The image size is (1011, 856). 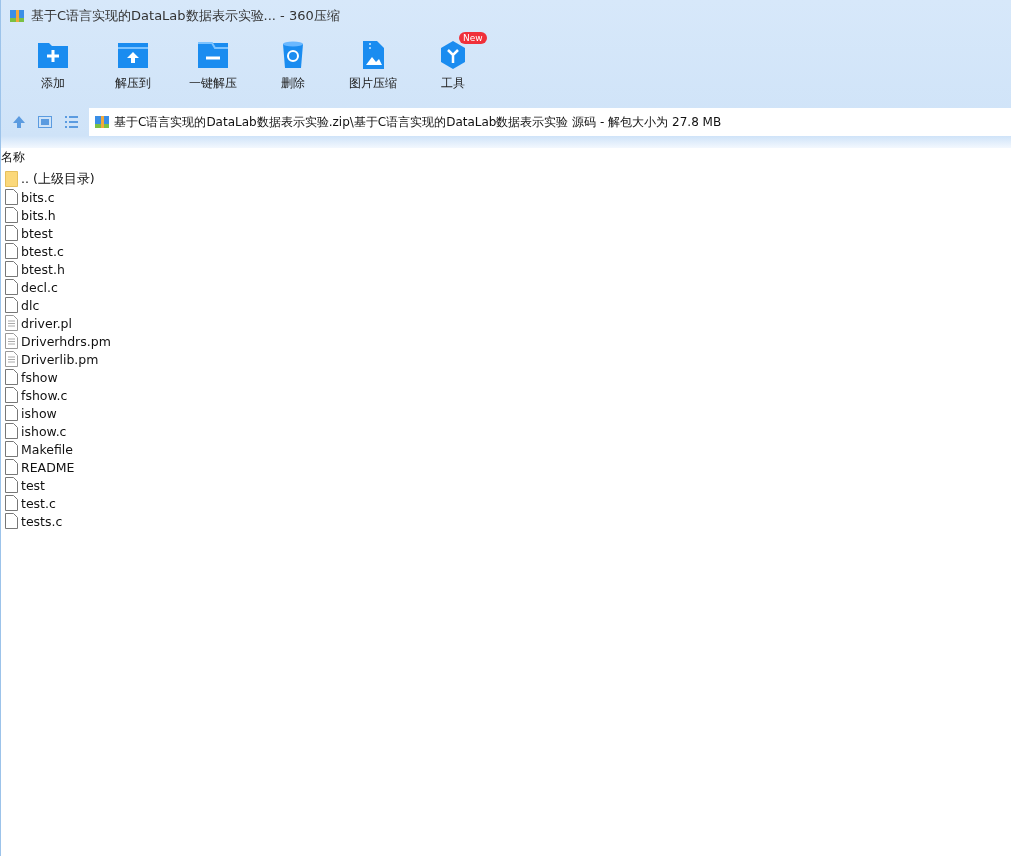 I want to click on folder-upload-icon, so click(x=133, y=55).